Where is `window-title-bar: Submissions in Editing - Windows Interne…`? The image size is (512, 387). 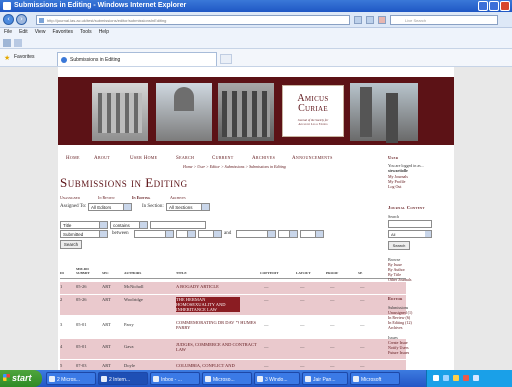 window-title-bar: Submissions in Editing - Windows Interne… is located at coordinates (256, 6).